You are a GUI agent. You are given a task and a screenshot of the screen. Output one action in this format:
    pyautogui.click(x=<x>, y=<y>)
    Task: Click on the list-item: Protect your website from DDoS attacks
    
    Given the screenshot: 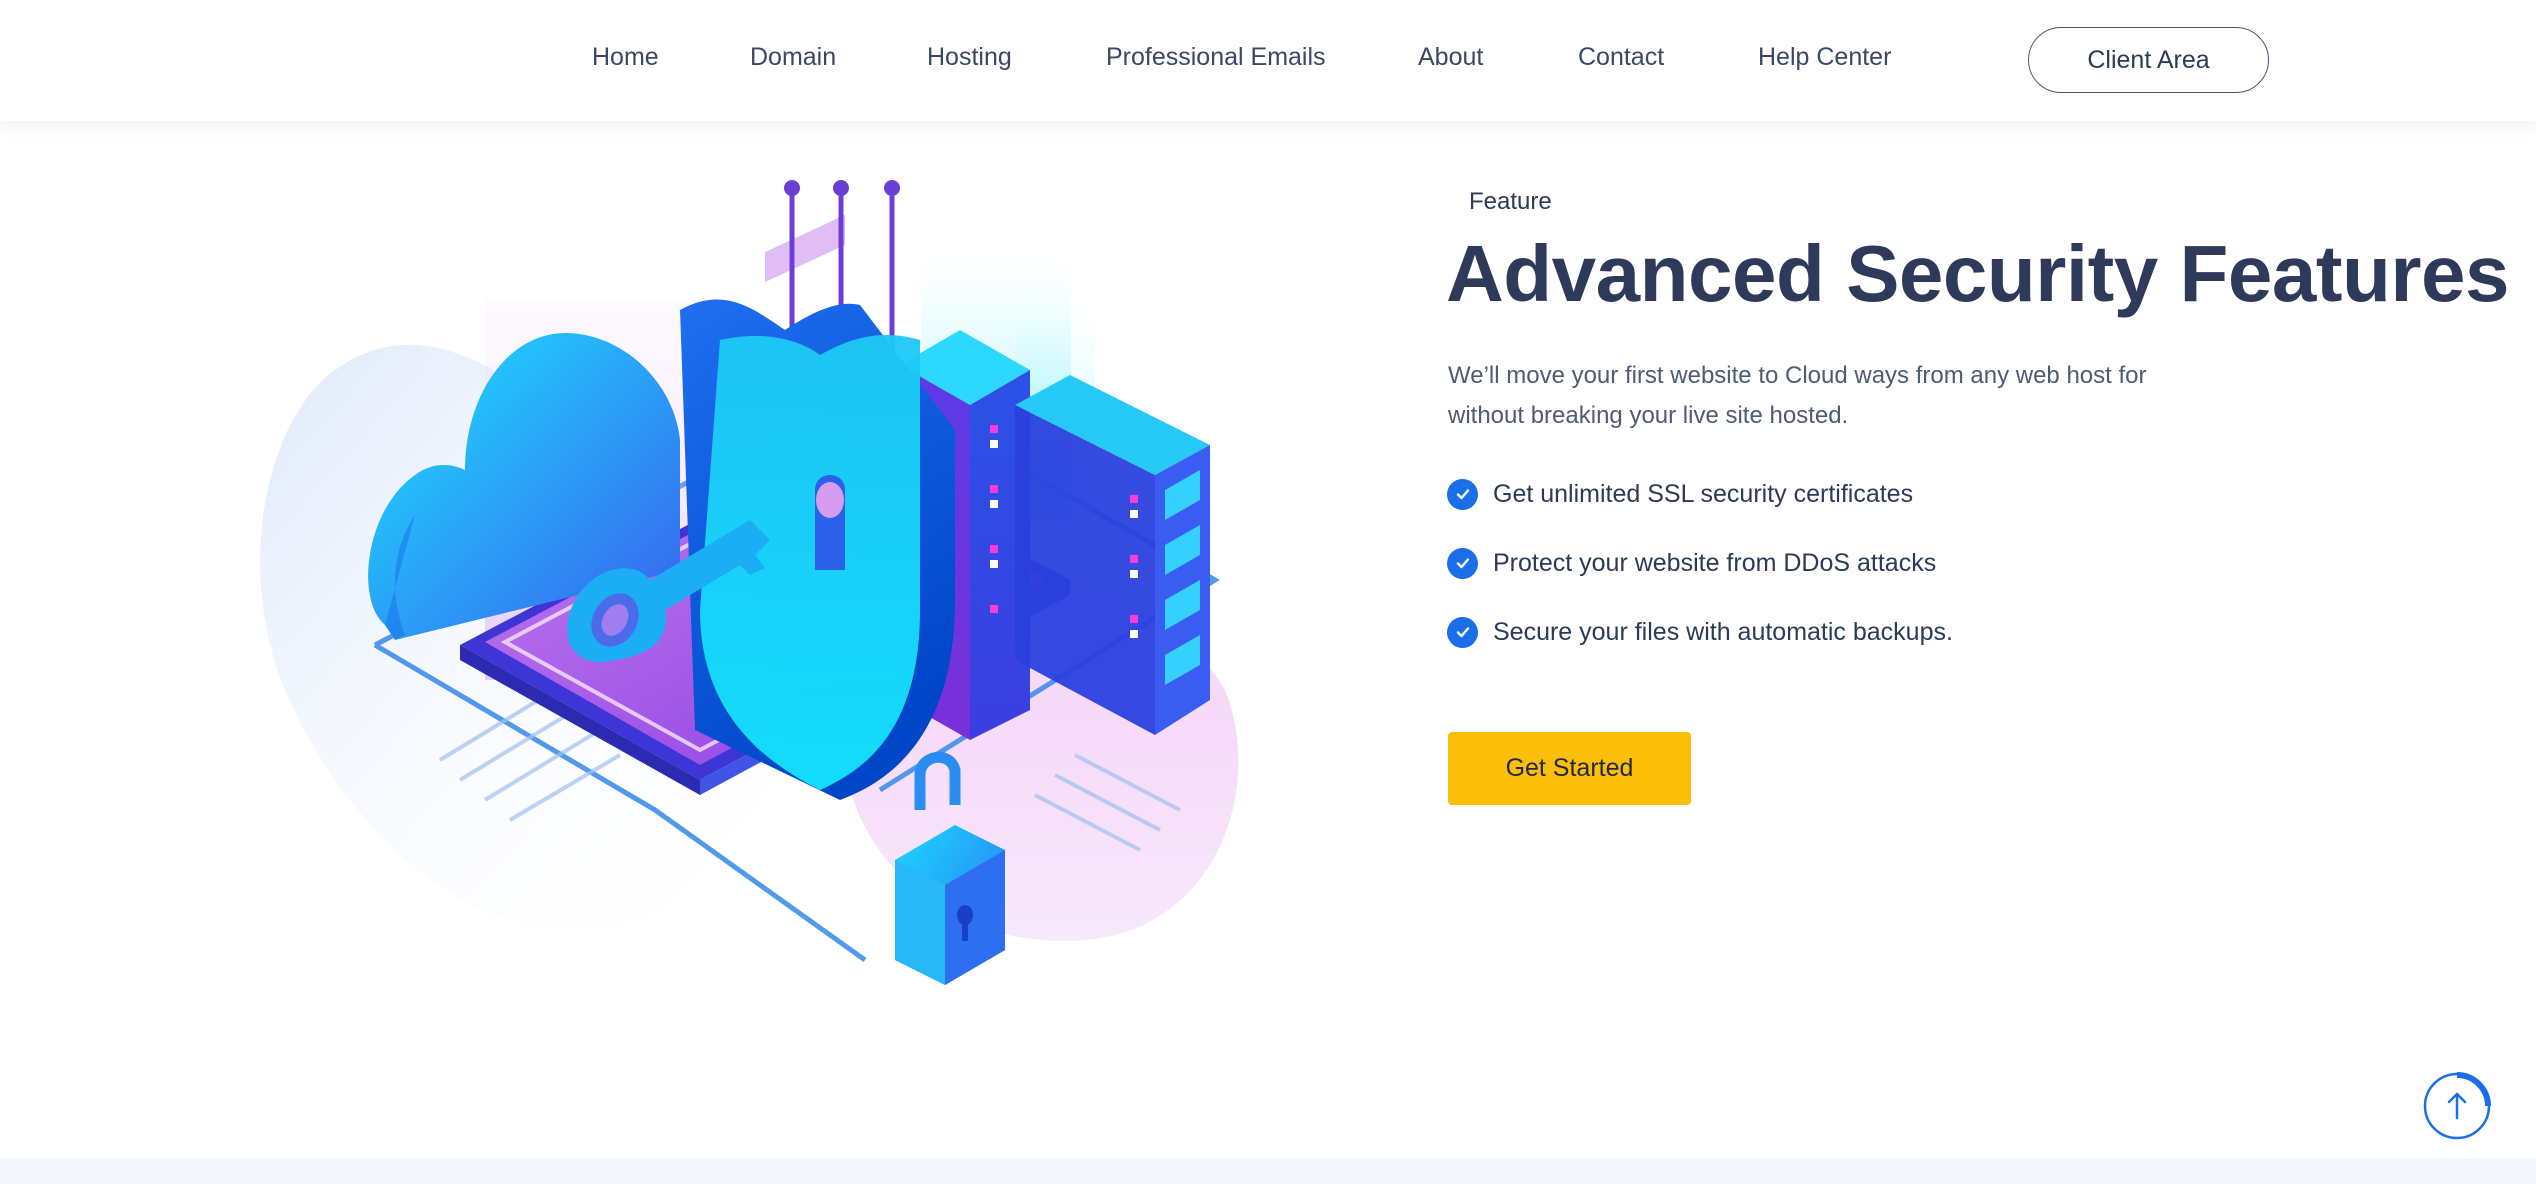 What is the action you would take?
    pyautogui.click(x=1700, y=563)
    